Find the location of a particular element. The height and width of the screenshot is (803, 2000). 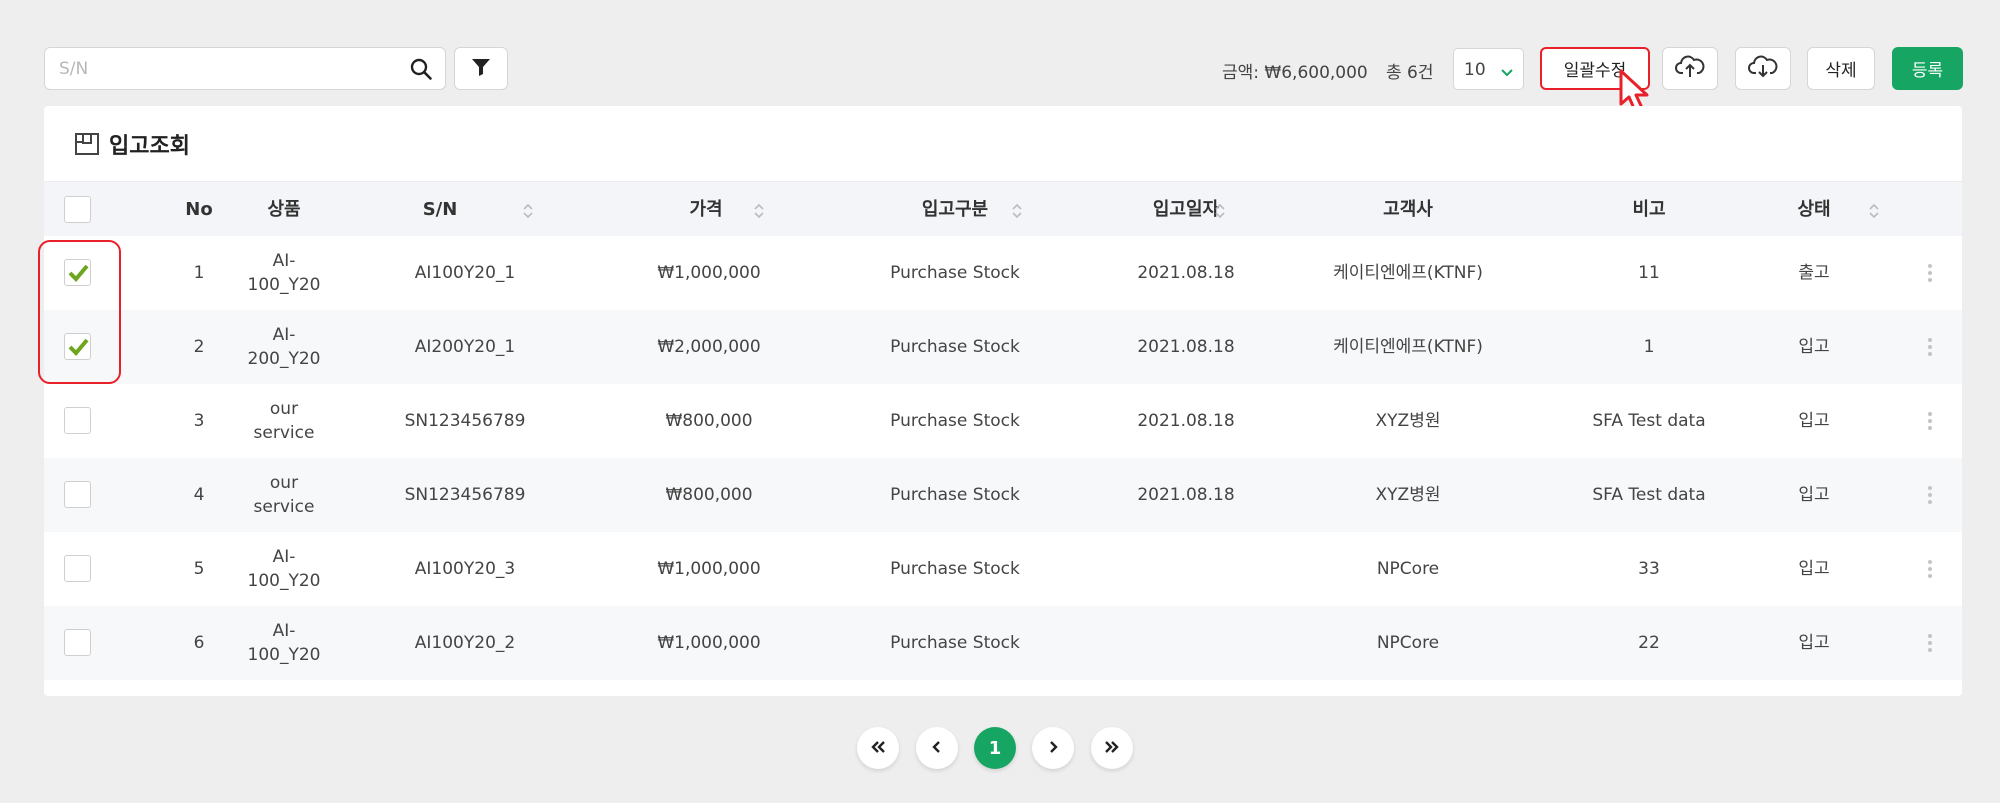

header-note: 비고 is located at coordinates (1649, 209).